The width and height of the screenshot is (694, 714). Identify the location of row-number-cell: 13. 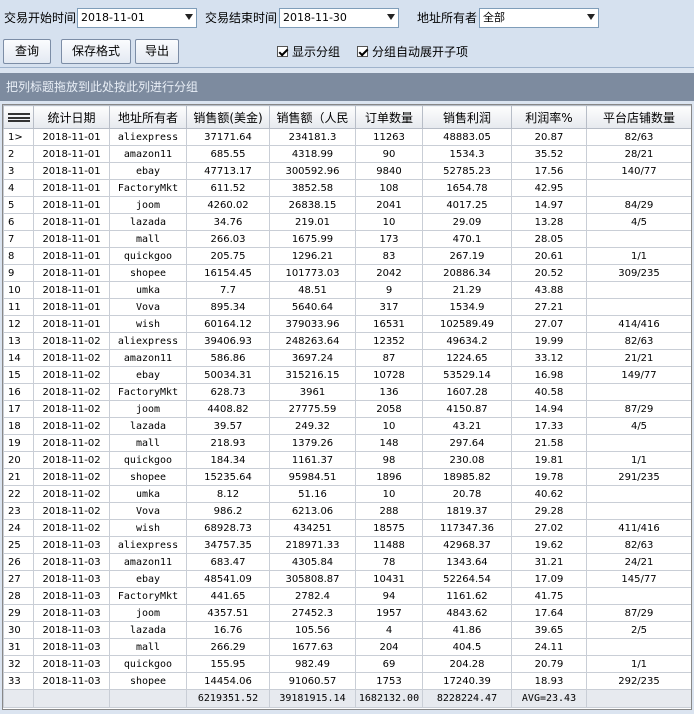
(18, 341).